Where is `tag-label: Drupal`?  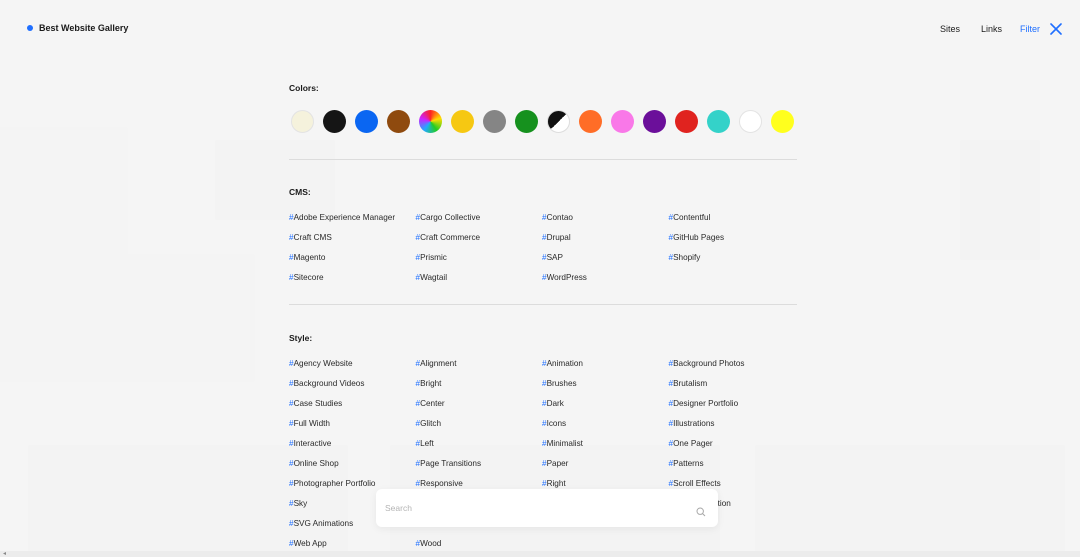 tag-label: Drupal is located at coordinates (558, 237).